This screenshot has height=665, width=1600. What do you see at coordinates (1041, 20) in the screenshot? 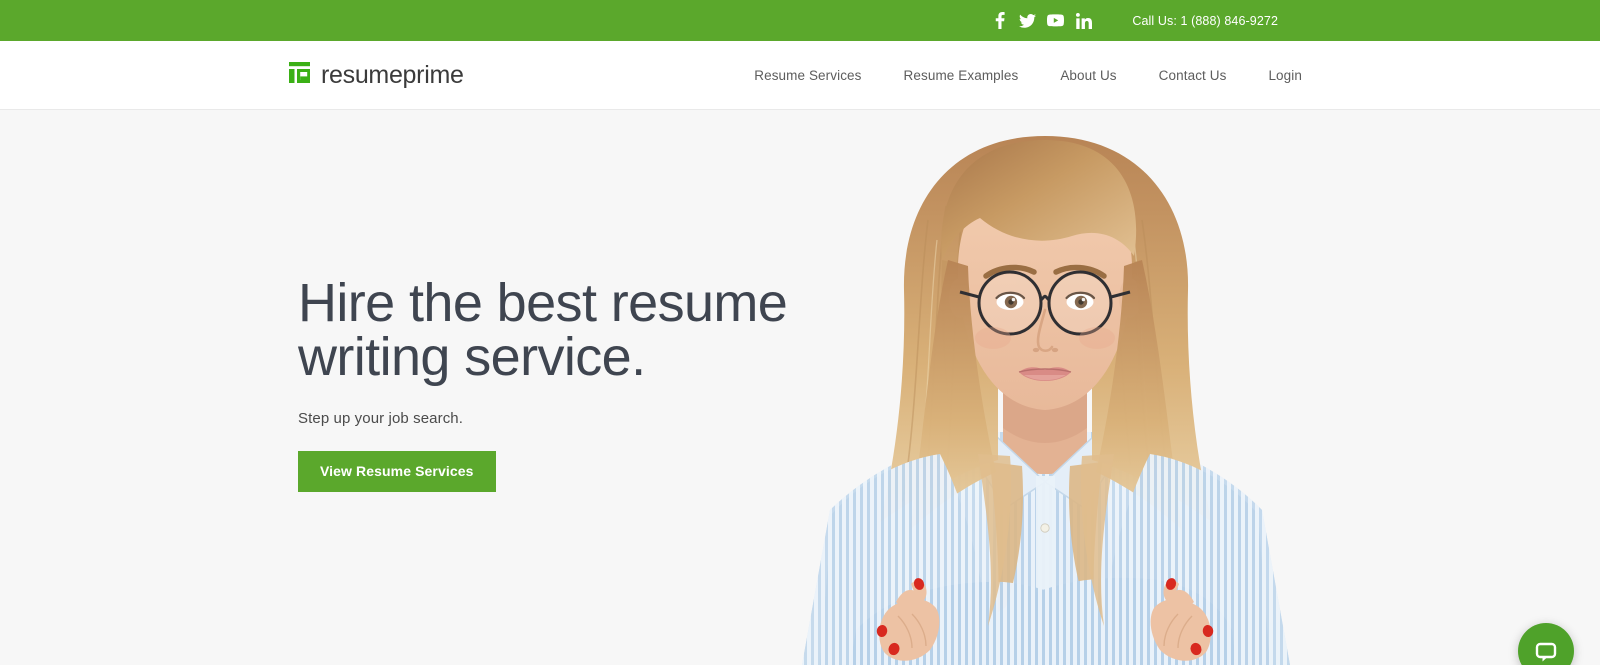
I see `social-links` at bounding box center [1041, 20].